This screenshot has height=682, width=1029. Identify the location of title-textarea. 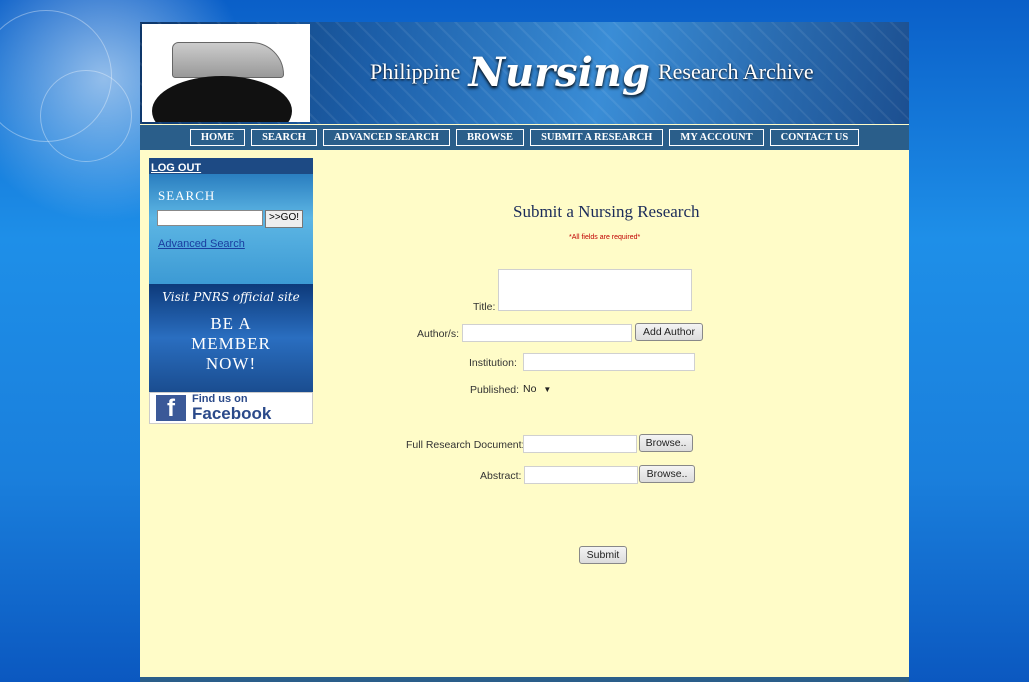
(595, 290).